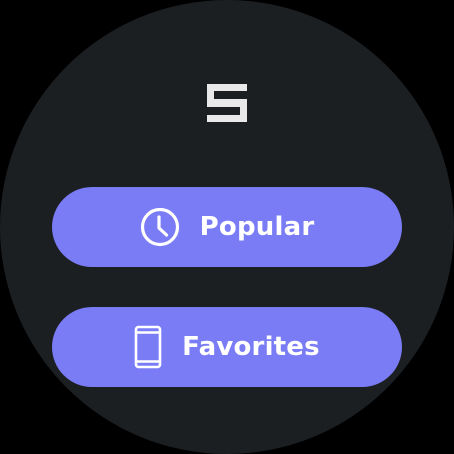 Image resolution: width=454 pixels, height=454 pixels. Describe the element at coordinates (227, 103) in the screenshot. I see `brand-logo-icon` at that location.